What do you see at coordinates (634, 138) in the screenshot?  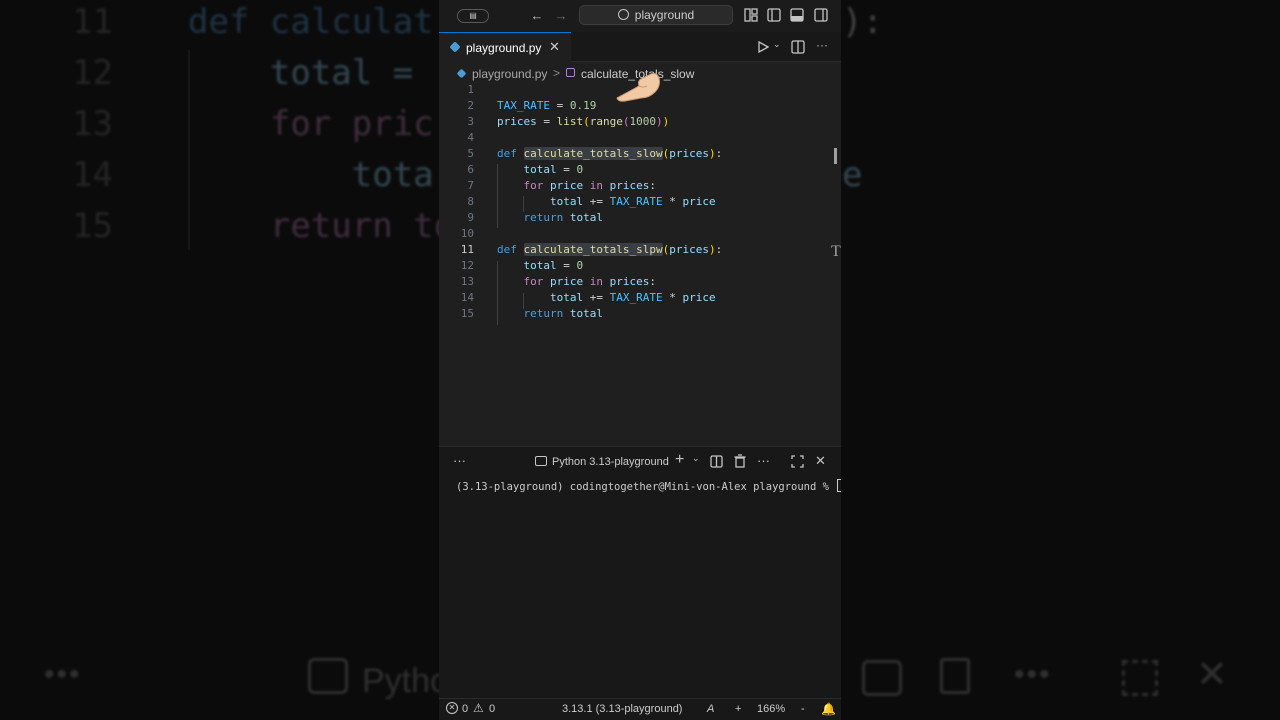 I see `code-line: 4` at bounding box center [634, 138].